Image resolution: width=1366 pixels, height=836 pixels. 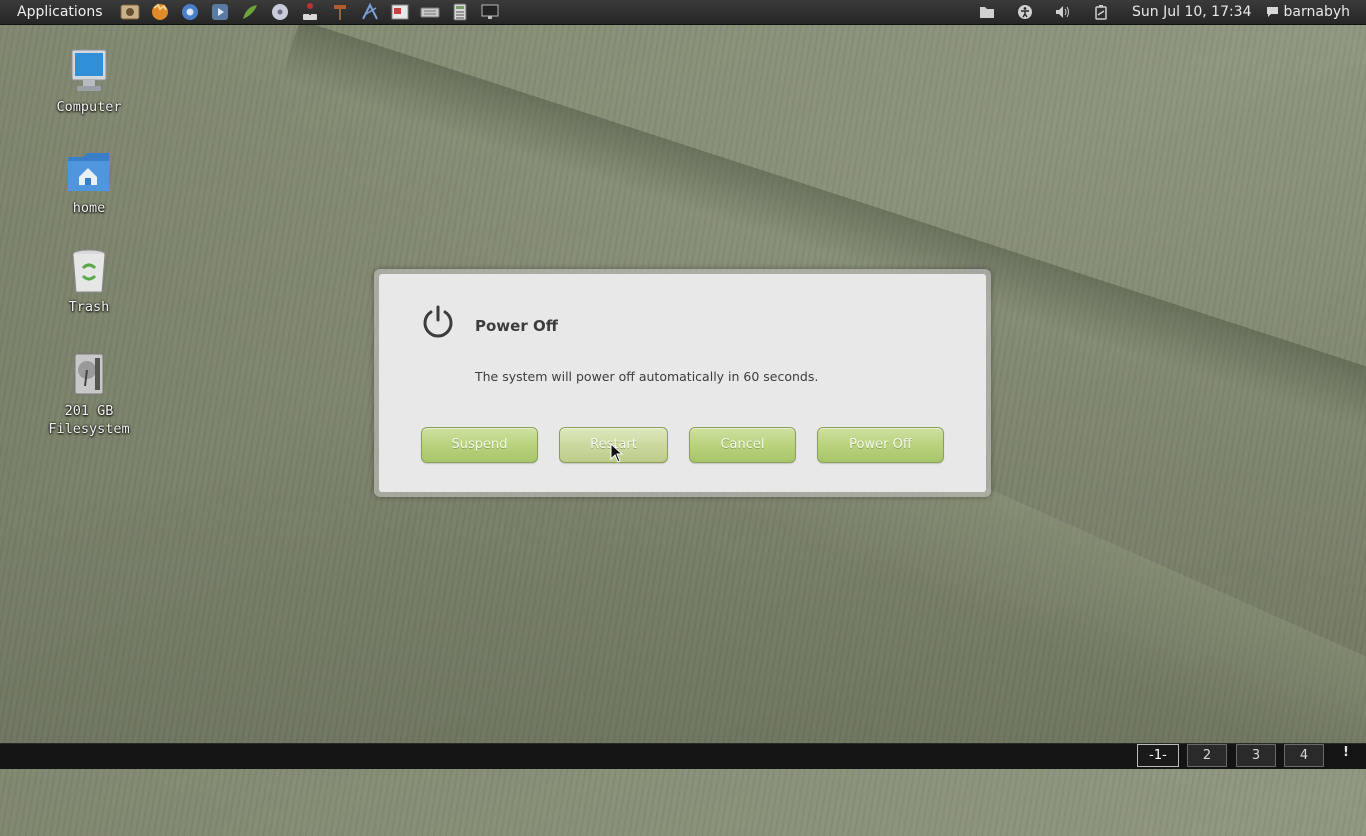 I want to click on user-menu: barnabyh, so click(x=1308, y=12).